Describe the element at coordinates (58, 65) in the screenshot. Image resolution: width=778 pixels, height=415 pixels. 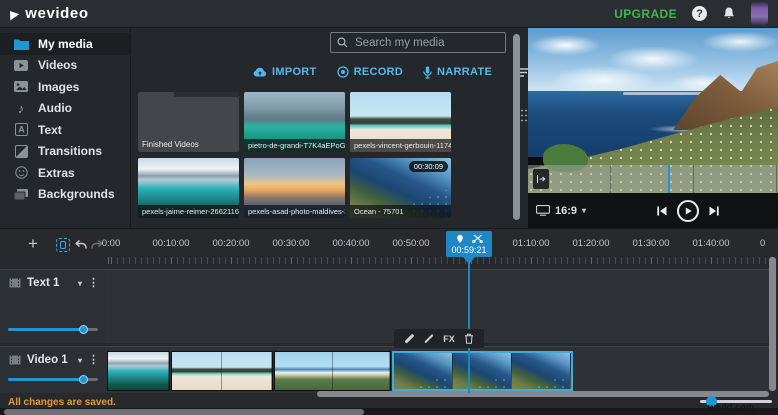
I see `sidebar-item-label: Videos` at that location.